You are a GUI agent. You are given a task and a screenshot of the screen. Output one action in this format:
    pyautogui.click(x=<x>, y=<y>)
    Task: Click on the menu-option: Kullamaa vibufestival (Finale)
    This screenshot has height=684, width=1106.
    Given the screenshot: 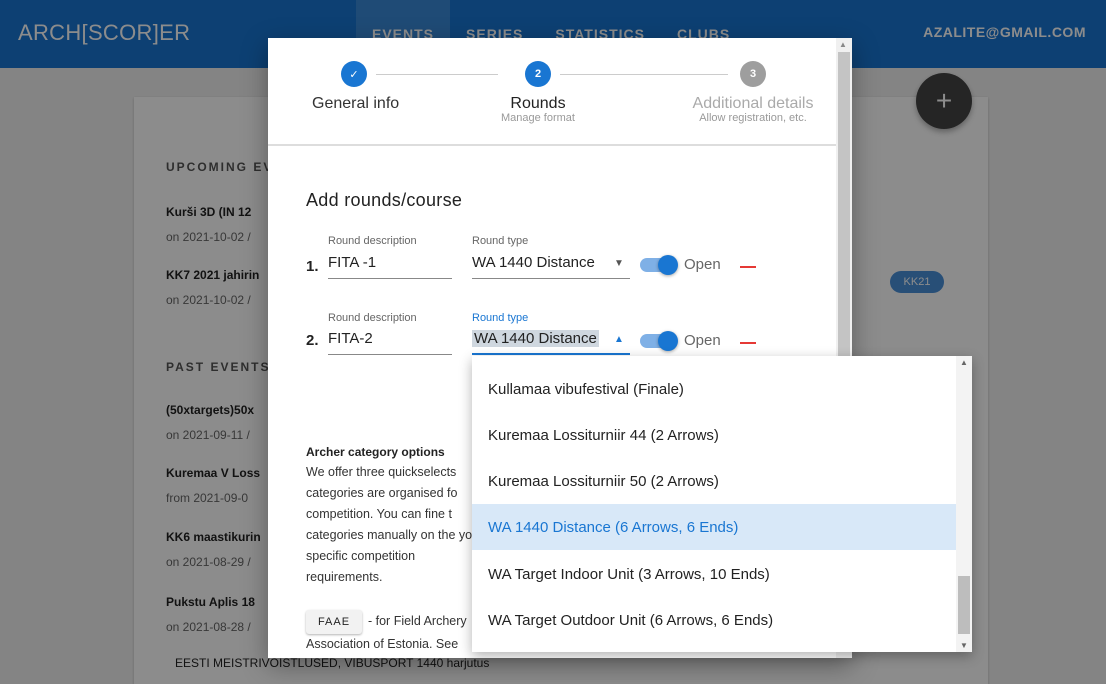 What is the action you would take?
    pyautogui.click(x=714, y=389)
    